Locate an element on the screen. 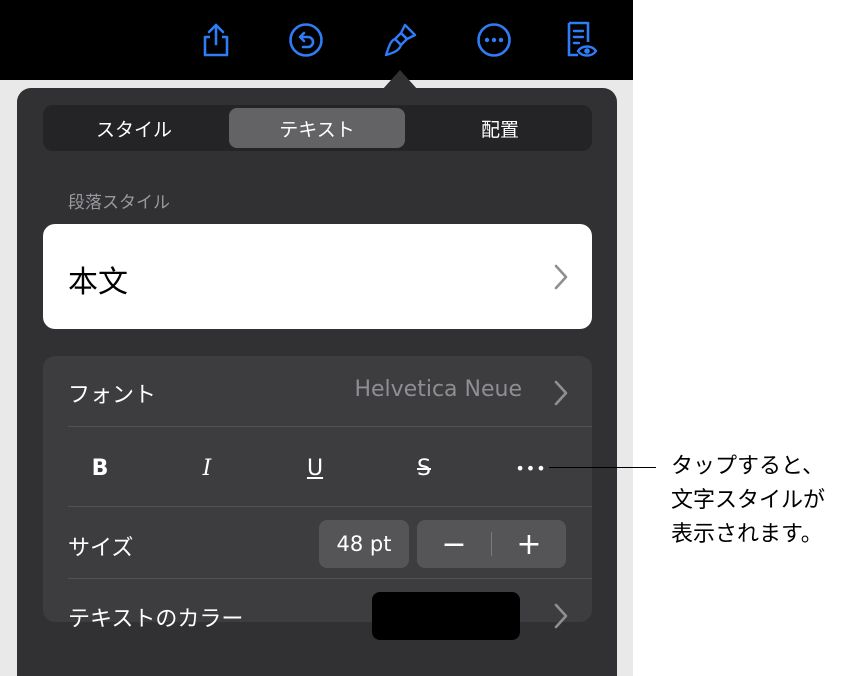  more-icon is located at coordinates (494, 40).